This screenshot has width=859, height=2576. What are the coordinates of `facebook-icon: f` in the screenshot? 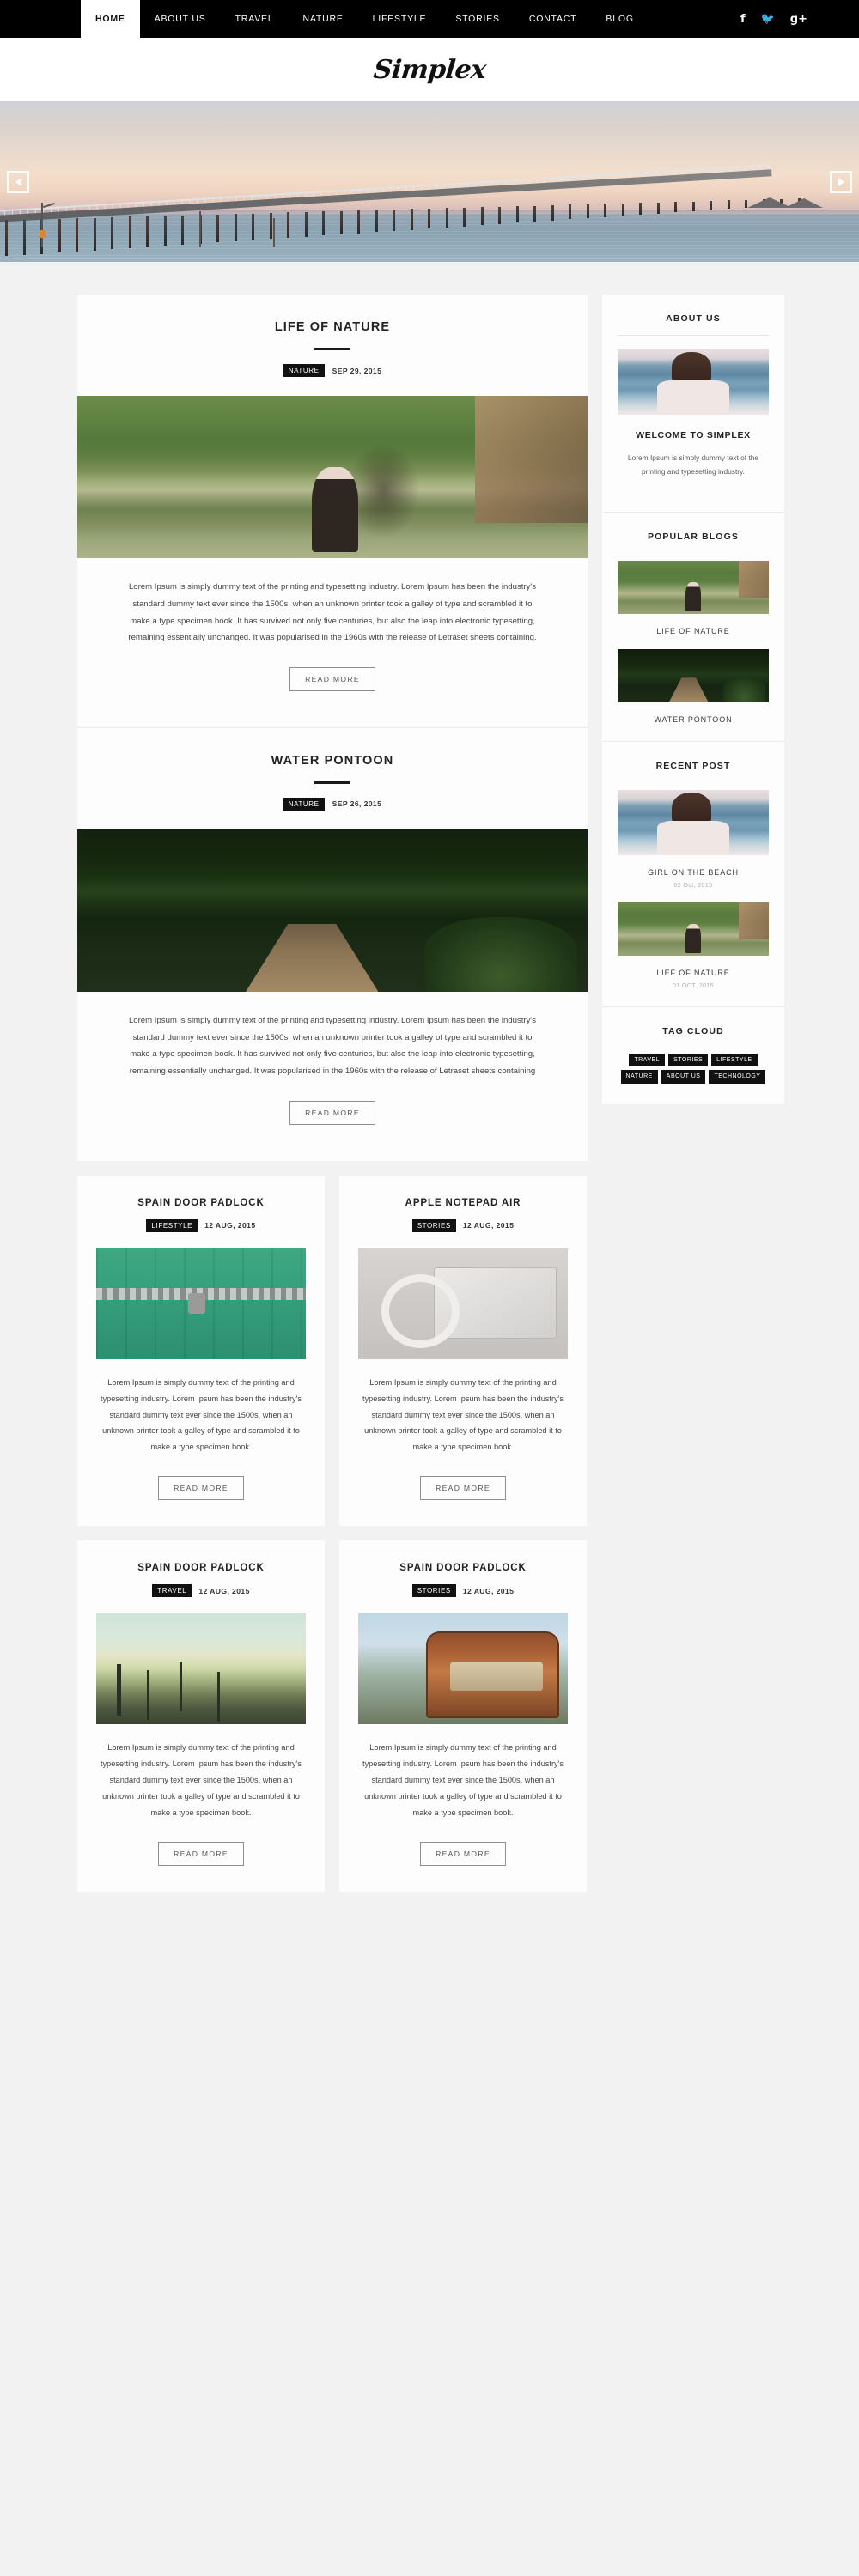 It's located at (743, 19).